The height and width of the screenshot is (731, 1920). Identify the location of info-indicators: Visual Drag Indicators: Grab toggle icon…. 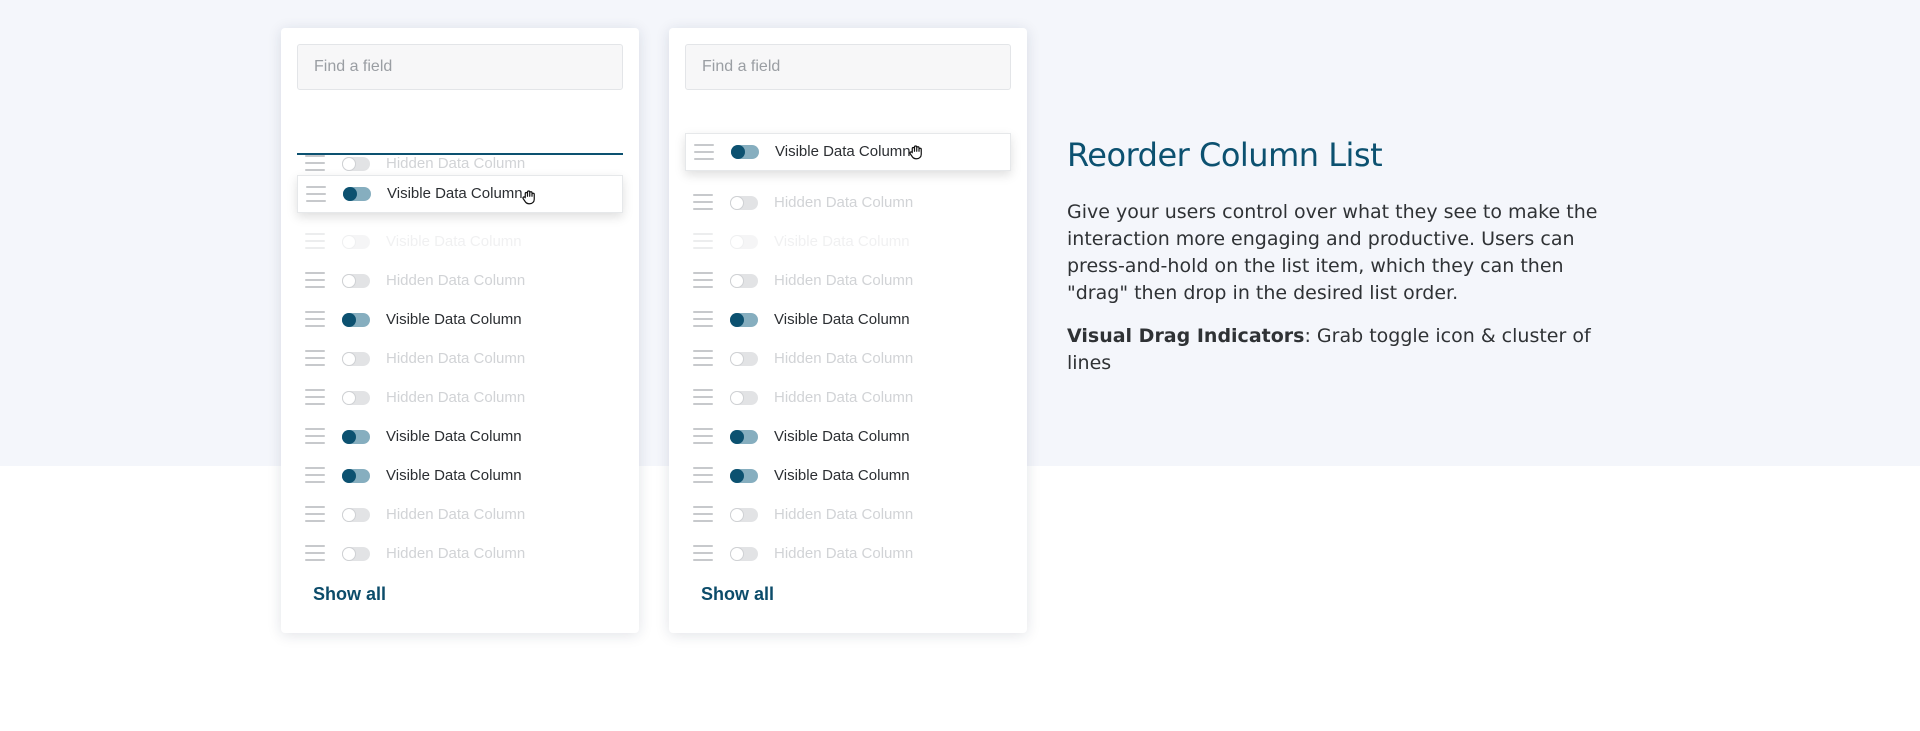
(1347, 350).